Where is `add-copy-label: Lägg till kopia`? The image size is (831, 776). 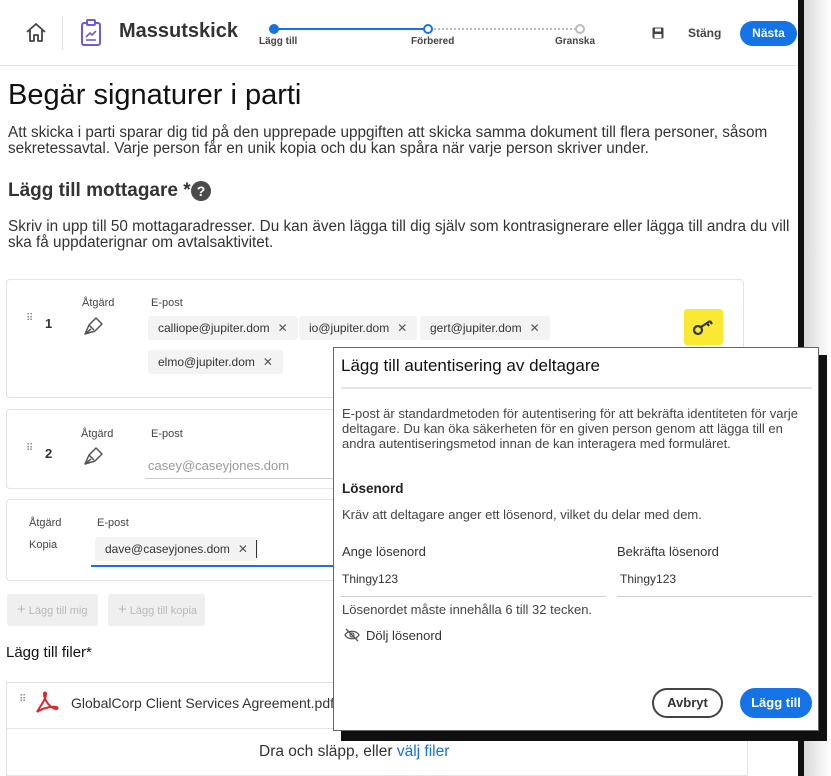
add-copy-label: Lägg till kopia is located at coordinates (163, 611).